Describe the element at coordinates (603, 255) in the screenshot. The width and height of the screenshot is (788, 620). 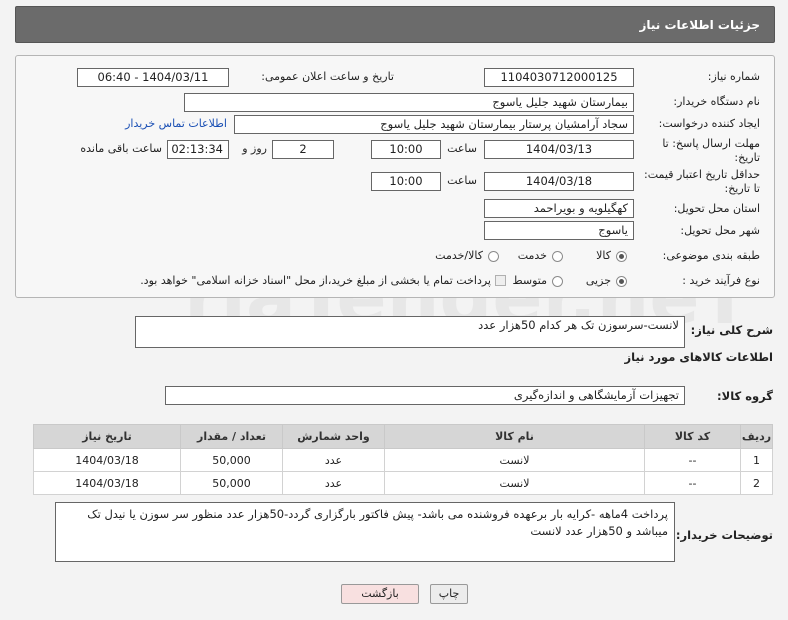
I see `category-option-goods: کالا` at that location.